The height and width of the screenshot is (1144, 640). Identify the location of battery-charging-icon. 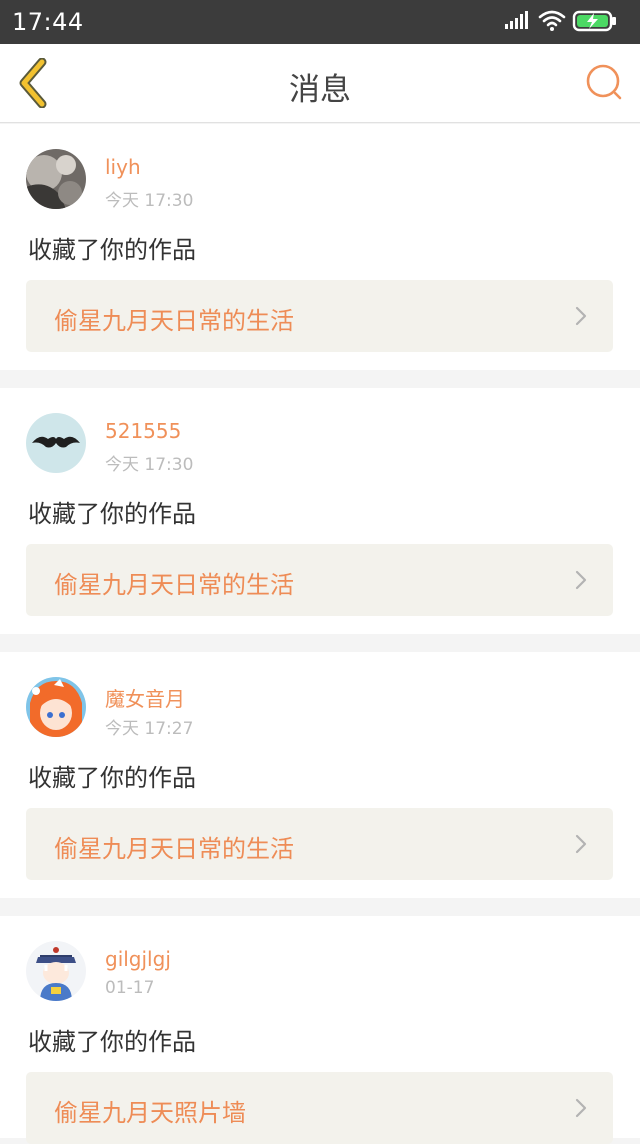
(594, 21).